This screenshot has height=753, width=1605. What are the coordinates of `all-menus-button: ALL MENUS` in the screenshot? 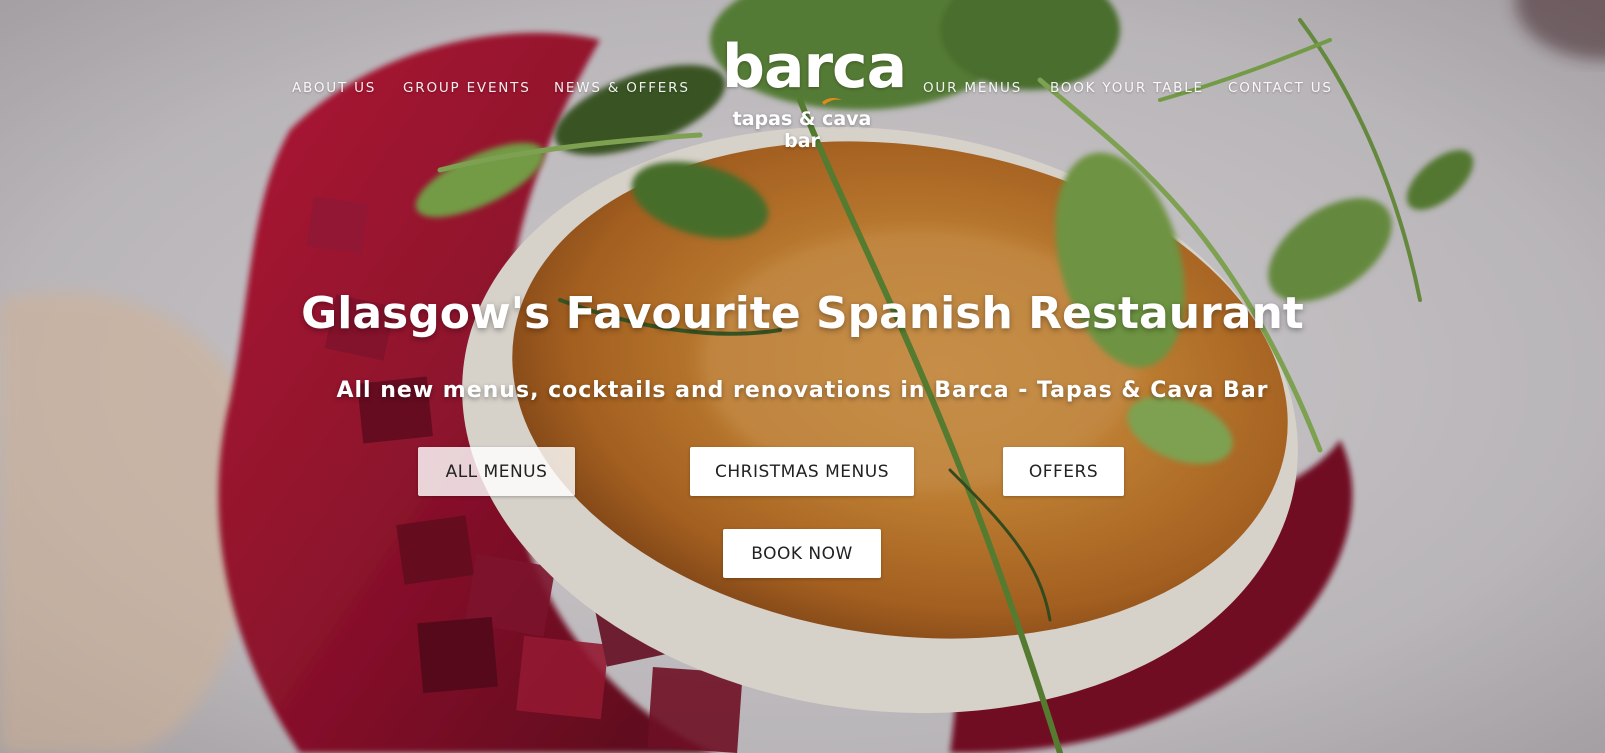 It's located at (496, 471).